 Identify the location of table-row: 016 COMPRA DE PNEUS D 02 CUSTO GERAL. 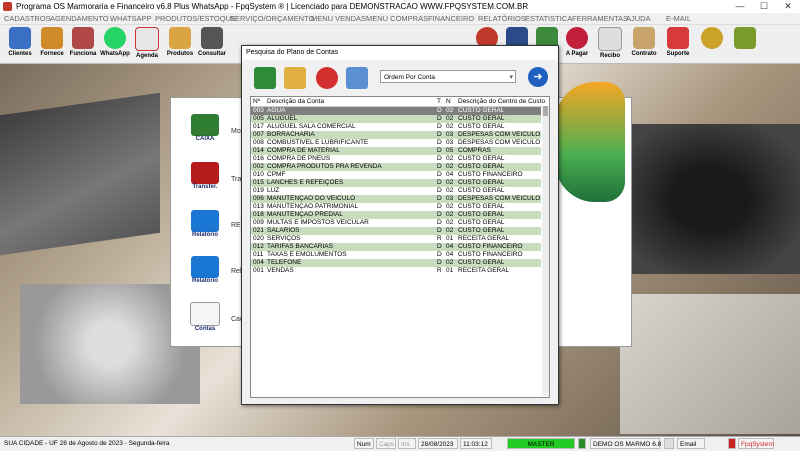
(396, 159).